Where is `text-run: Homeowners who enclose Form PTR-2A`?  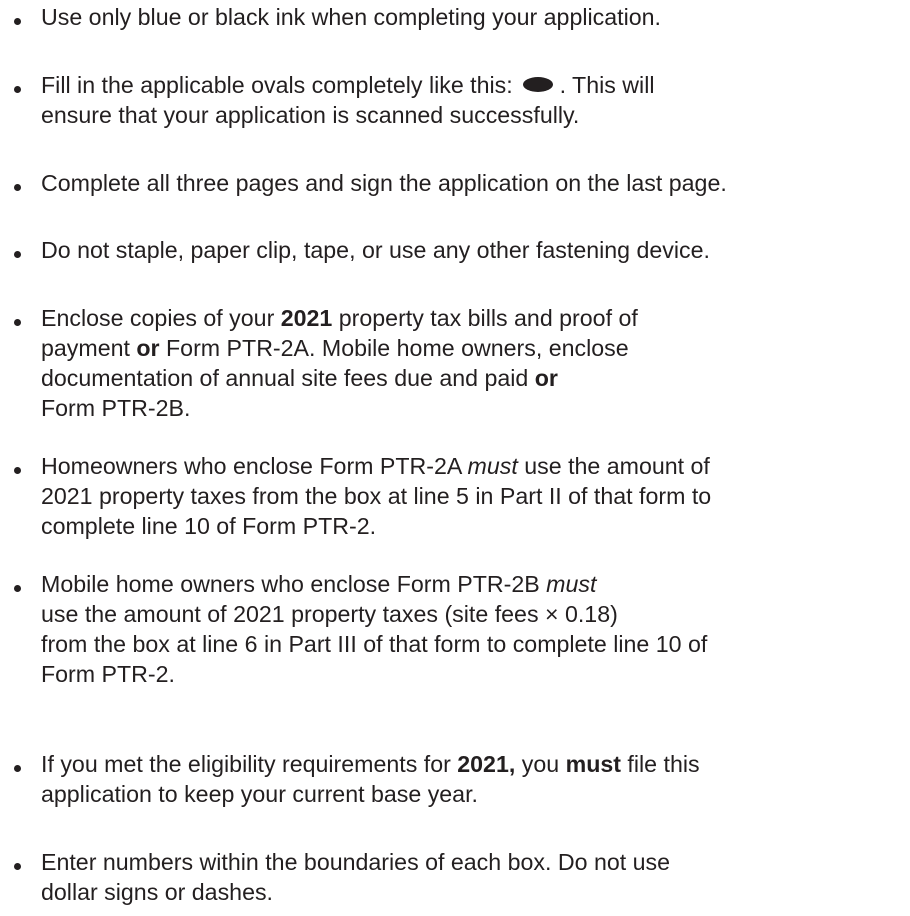 text-run: Homeowners who enclose Form PTR-2A is located at coordinates (254, 466).